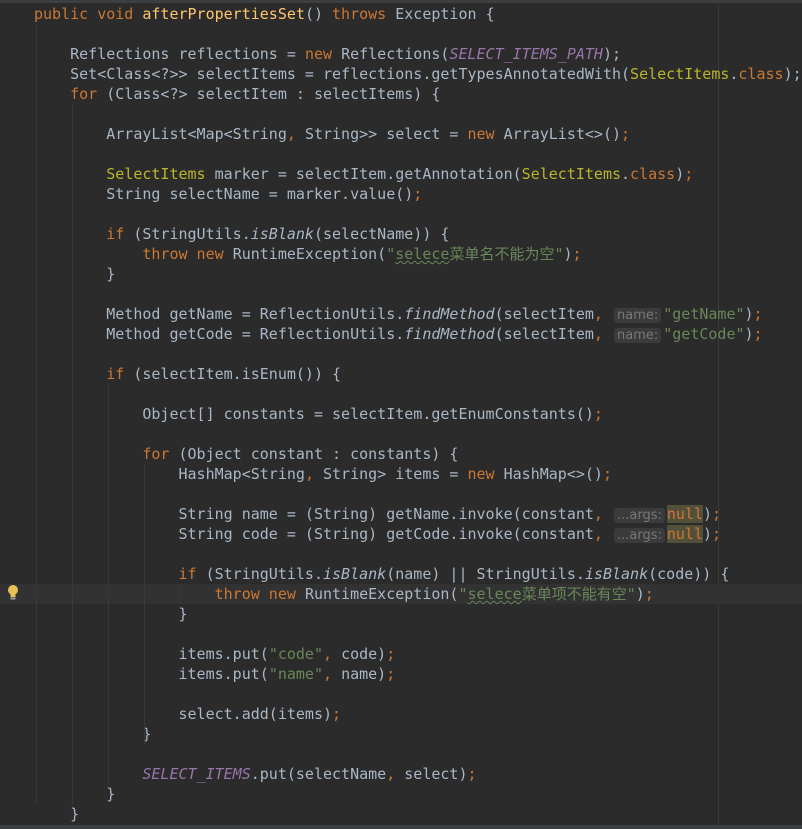  What do you see at coordinates (401, 714) in the screenshot?
I see `code-line: select.add(items);` at bounding box center [401, 714].